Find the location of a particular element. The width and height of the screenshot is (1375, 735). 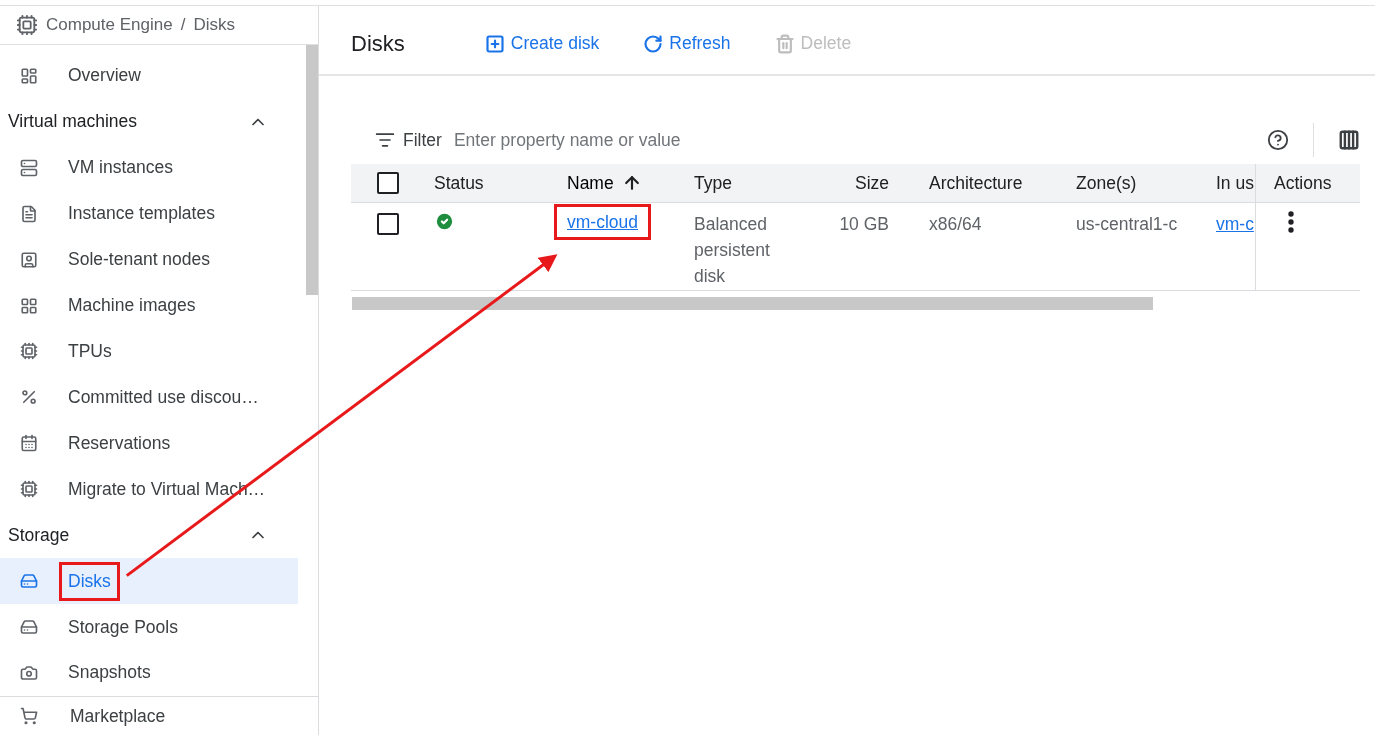

disk-name-link: vm-cloud is located at coordinates (602, 222).